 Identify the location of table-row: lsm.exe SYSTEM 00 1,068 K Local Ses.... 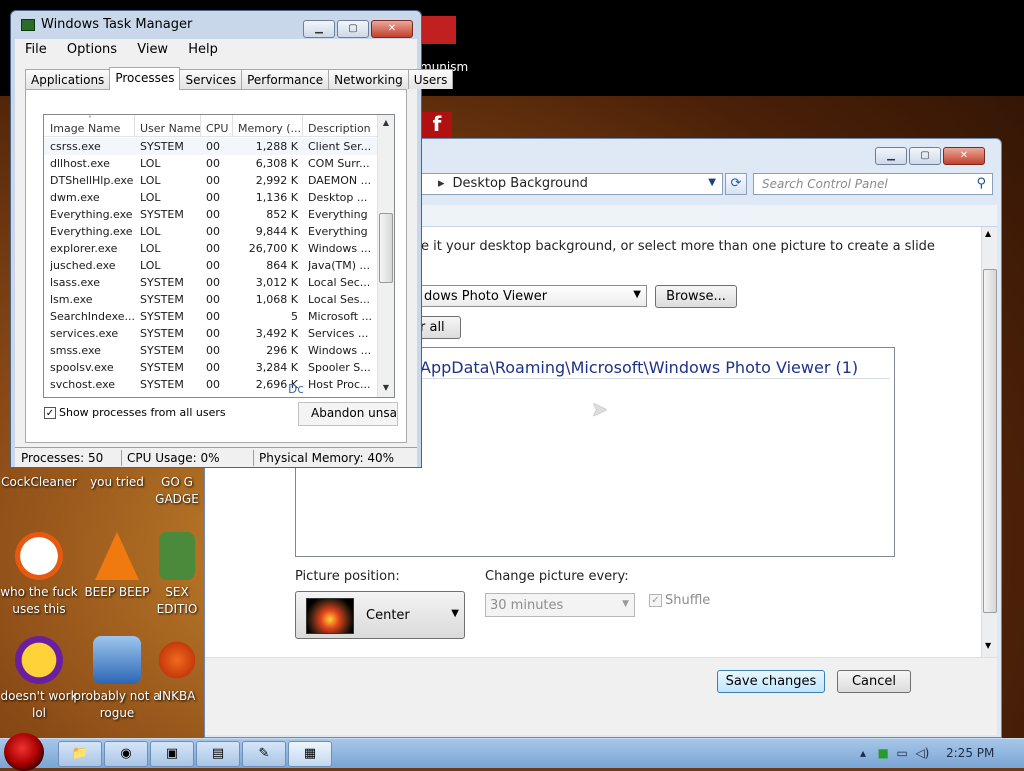
(211, 299).